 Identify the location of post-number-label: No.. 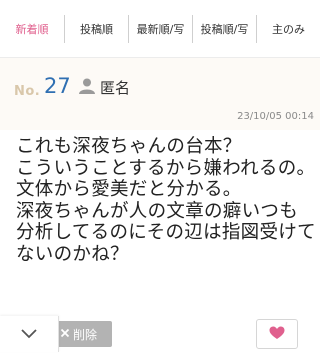
(27, 91).